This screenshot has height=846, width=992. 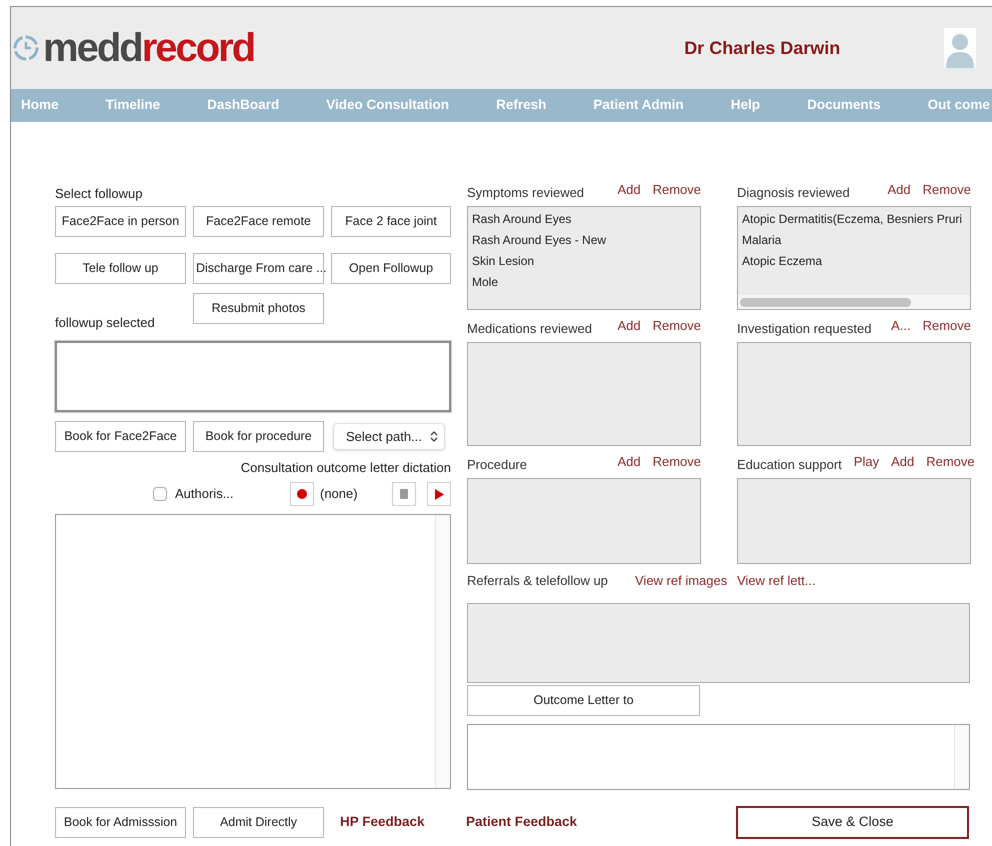 What do you see at coordinates (762, 48) in the screenshot?
I see `user-name: Dr Charles Darwin` at bounding box center [762, 48].